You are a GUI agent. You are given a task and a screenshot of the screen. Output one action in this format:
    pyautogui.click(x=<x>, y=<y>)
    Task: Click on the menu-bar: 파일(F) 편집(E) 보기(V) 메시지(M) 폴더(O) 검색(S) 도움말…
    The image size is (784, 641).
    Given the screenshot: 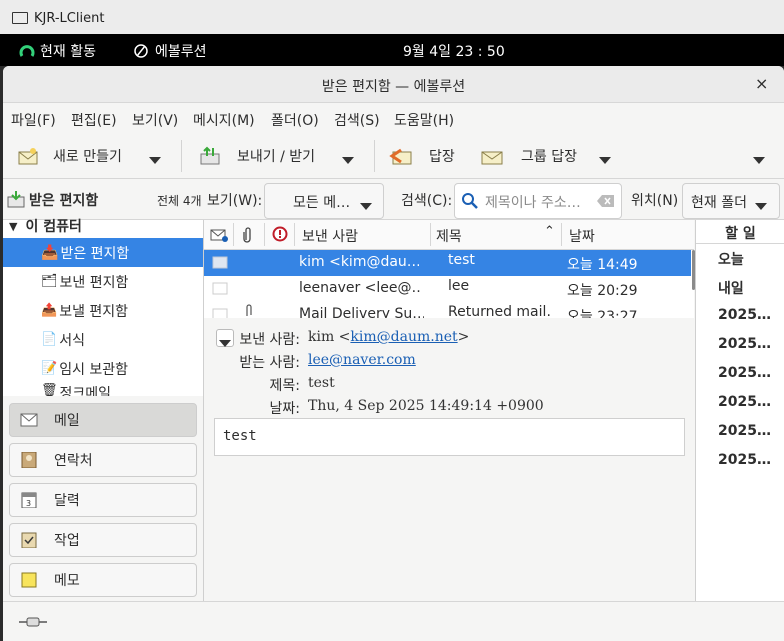 What is the action you would take?
    pyautogui.click(x=393, y=118)
    